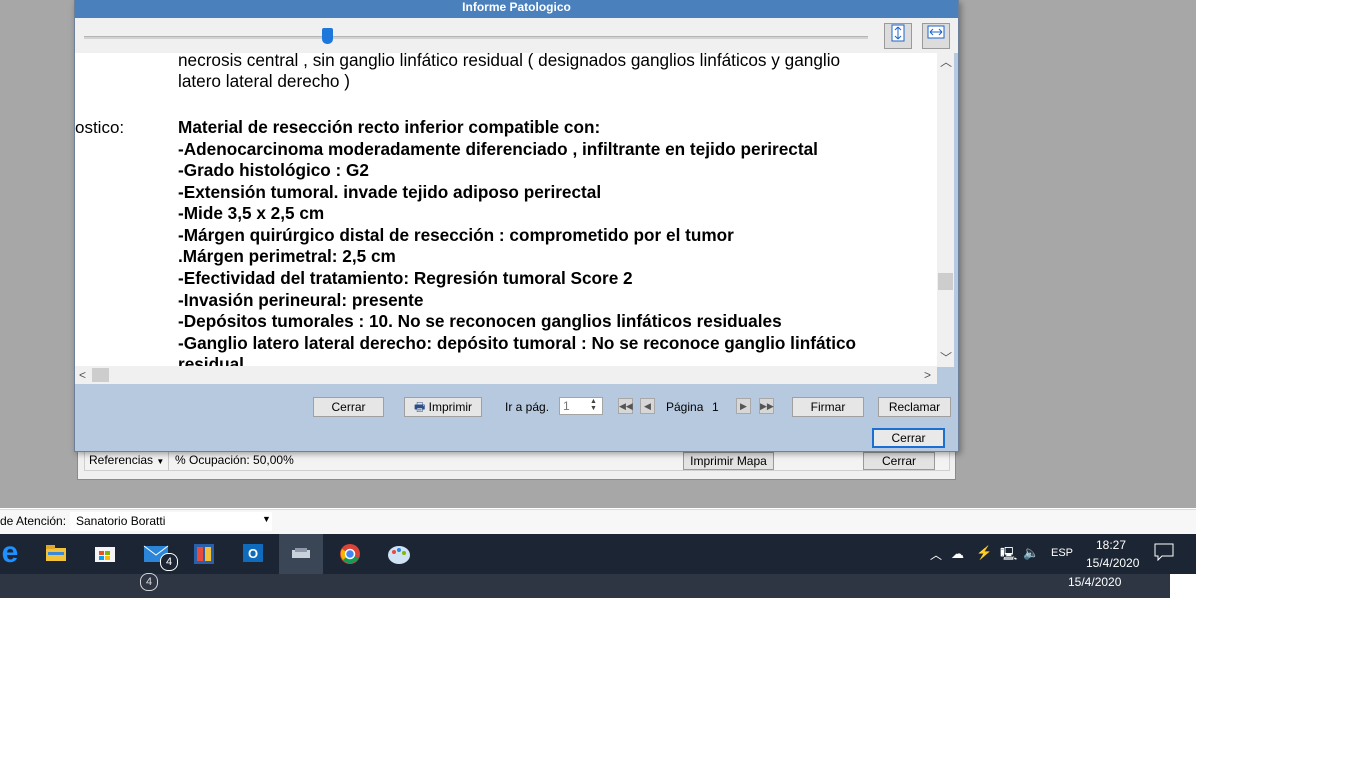 This screenshot has height=768, width=1360. I want to click on go-to-page-label: Ir a pág., so click(527, 407).